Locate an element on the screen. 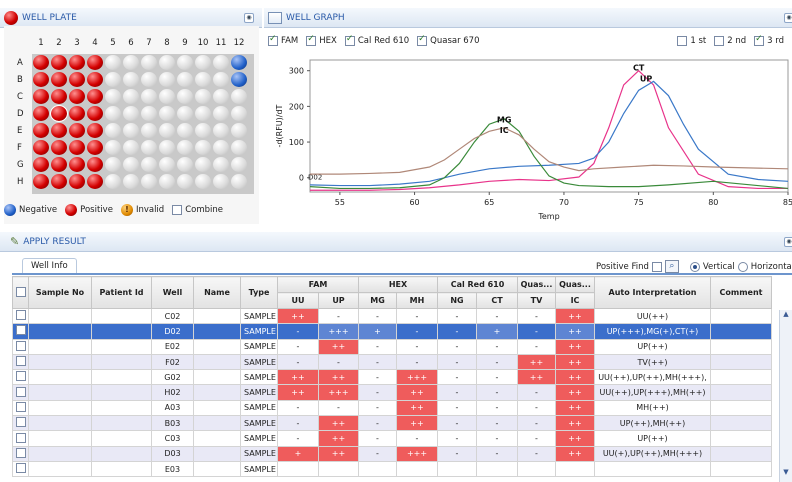 Image resolution: width=792 pixels, height=482 pixels. well-C8 is located at coordinates (167, 96).